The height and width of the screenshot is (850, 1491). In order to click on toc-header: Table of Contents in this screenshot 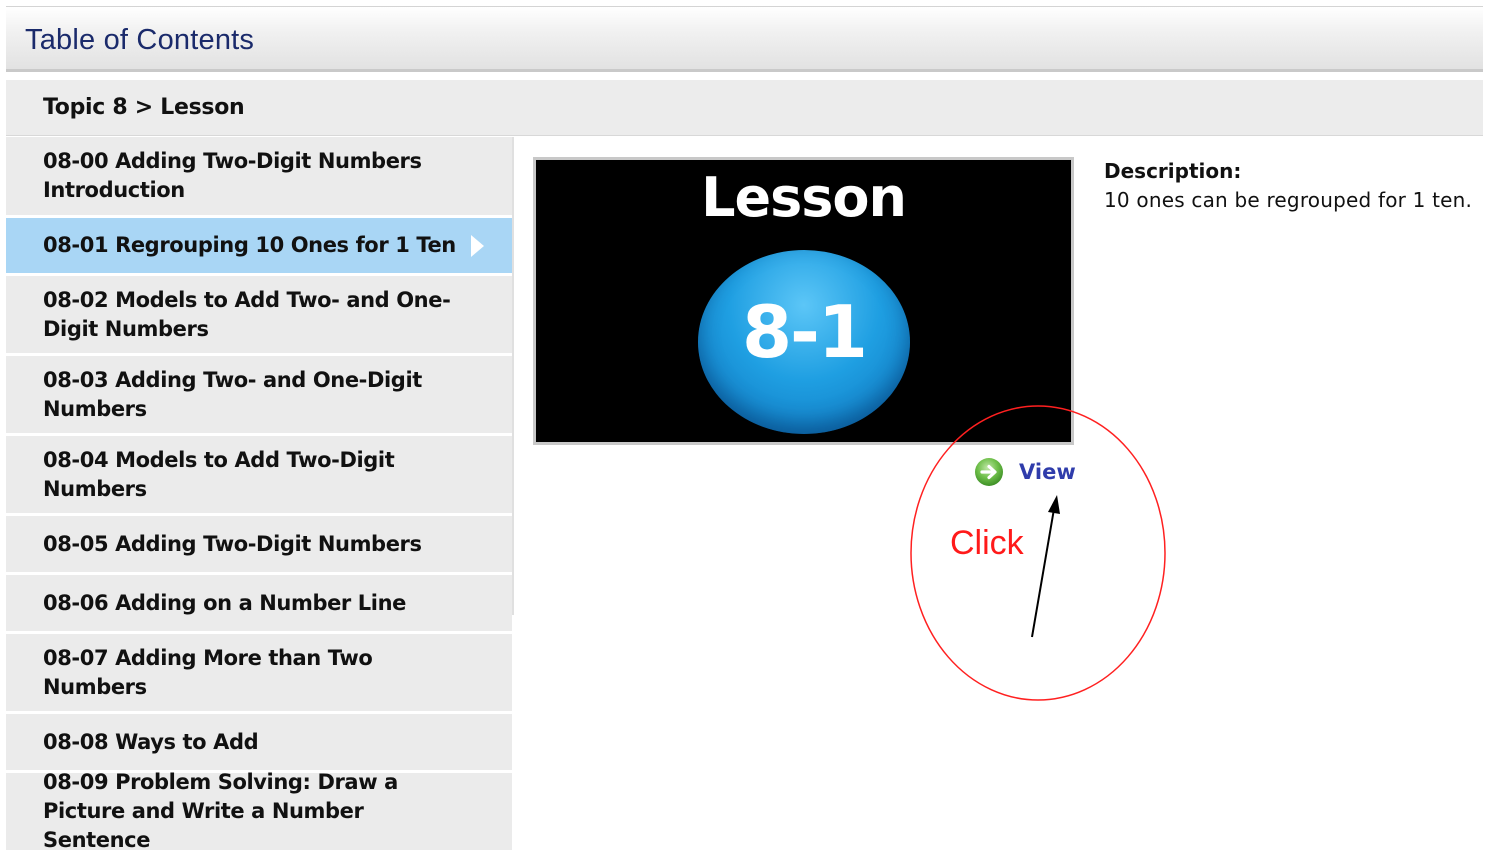, I will do `click(744, 39)`.